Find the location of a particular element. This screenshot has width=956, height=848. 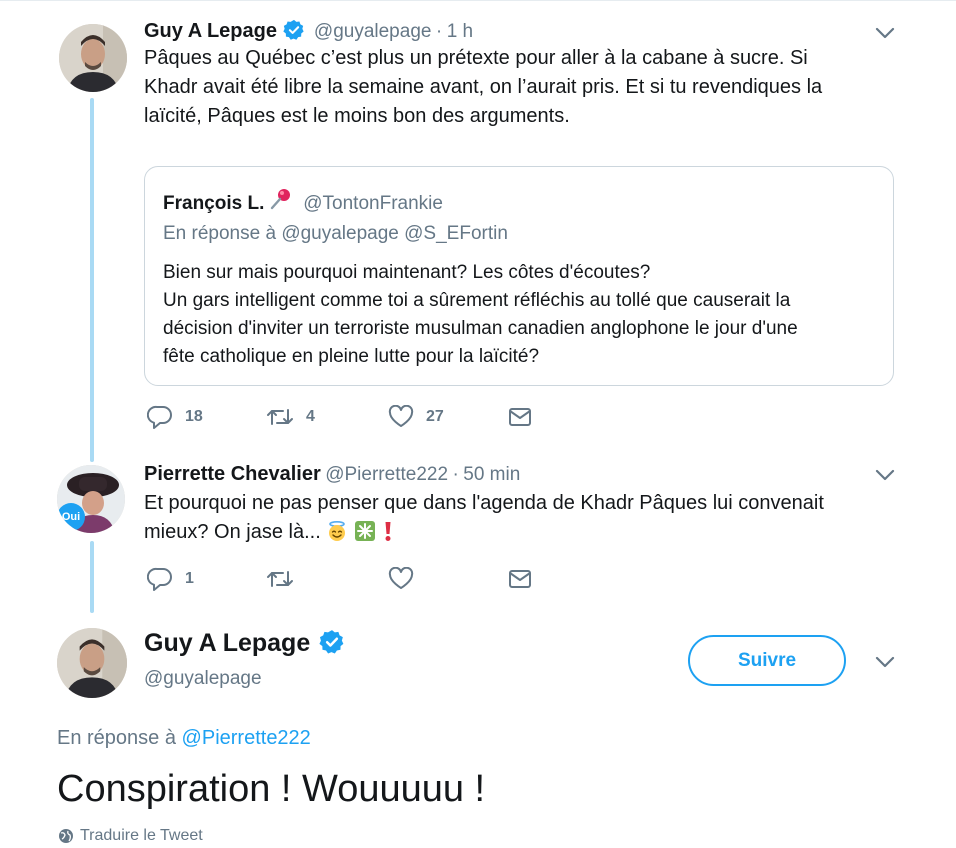

follow-button: Suivre is located at coordinates (767, 660).